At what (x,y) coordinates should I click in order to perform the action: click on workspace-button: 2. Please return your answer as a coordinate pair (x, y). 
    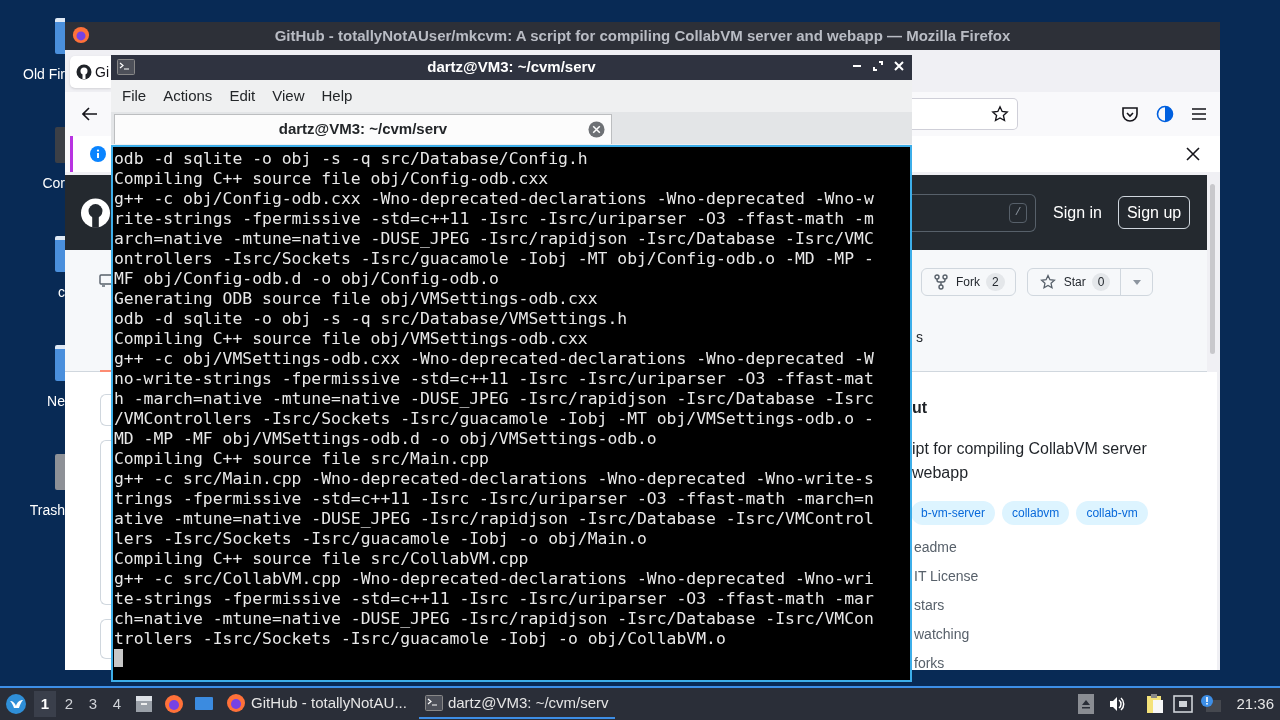
    Looking at the image, I should click on (69, 704).